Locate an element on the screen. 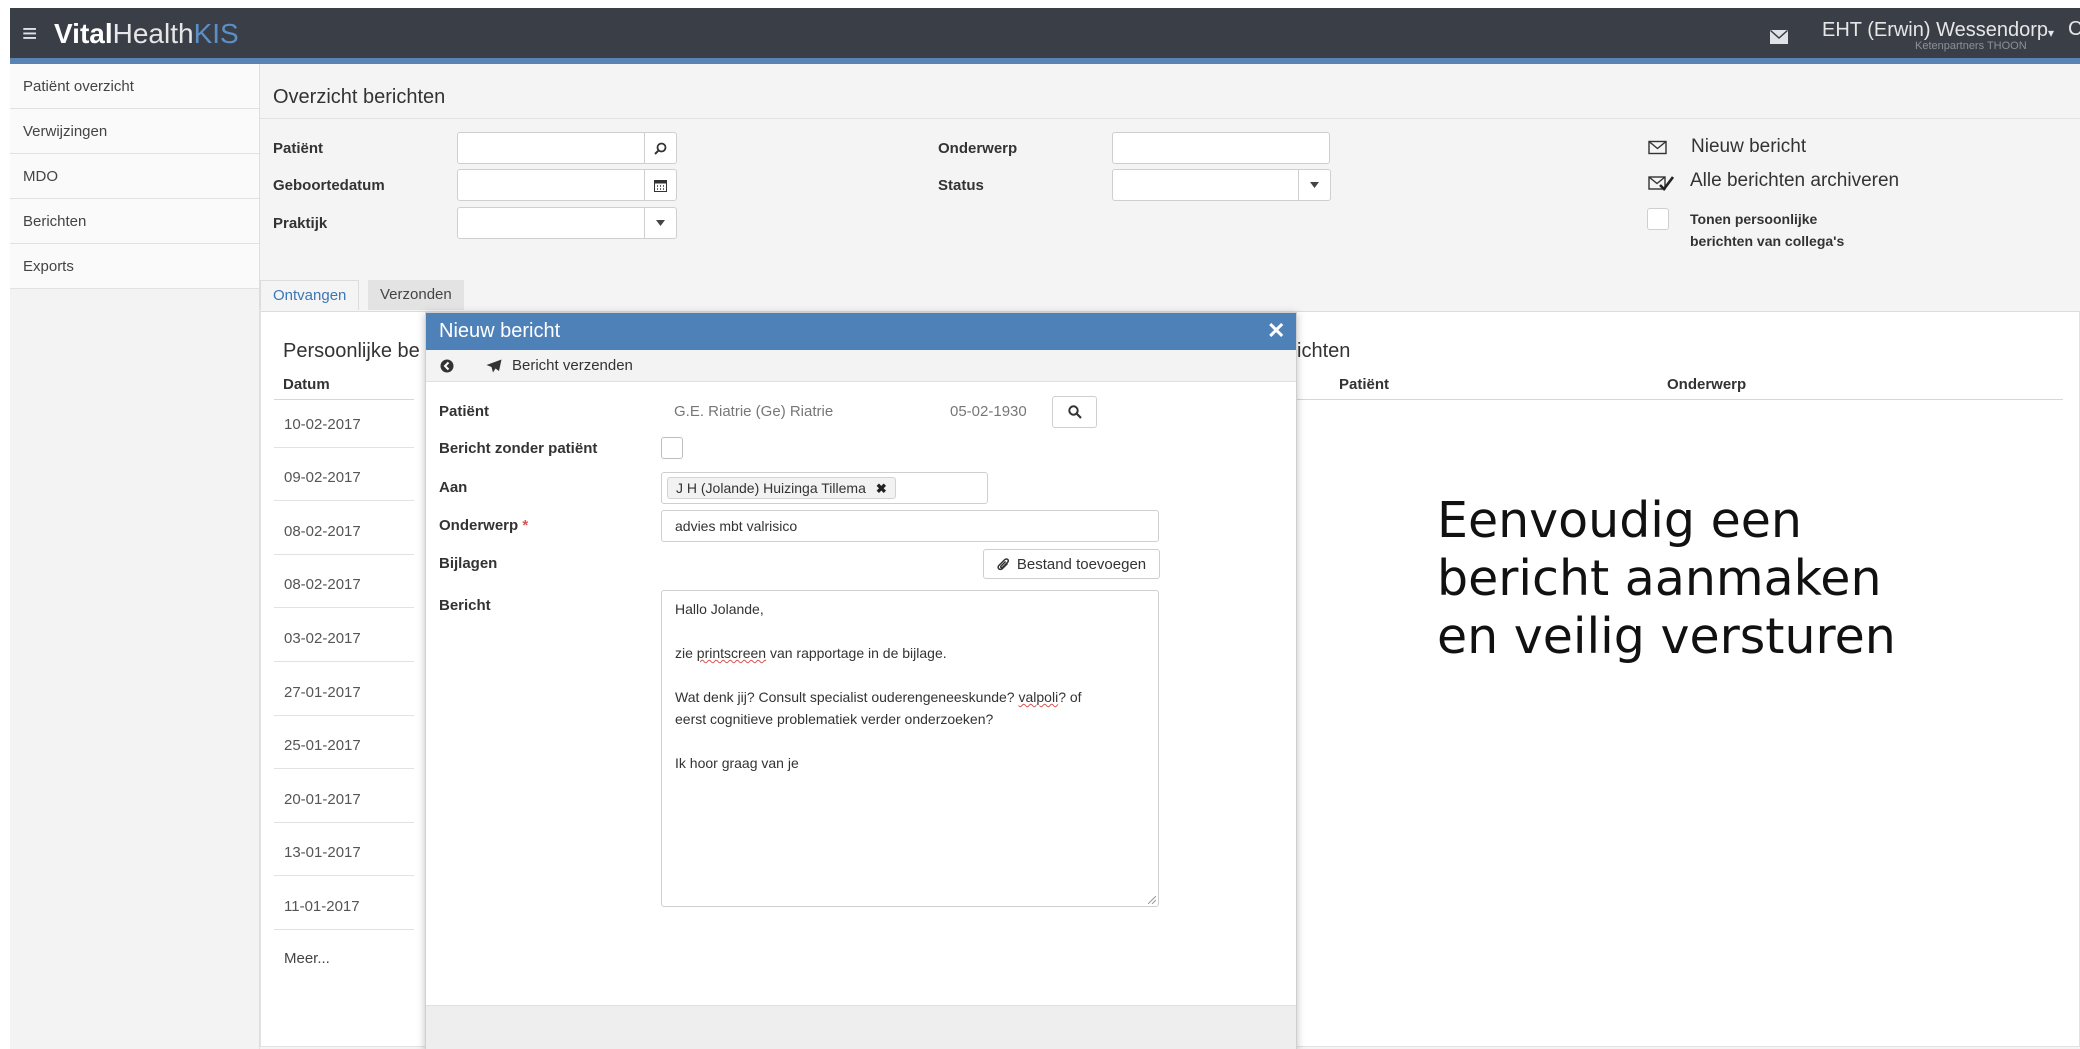 This screenshot has height=1049, width=2080. show-personal-label-line2: berichten van collega's is located at coordinates (1767, 241).